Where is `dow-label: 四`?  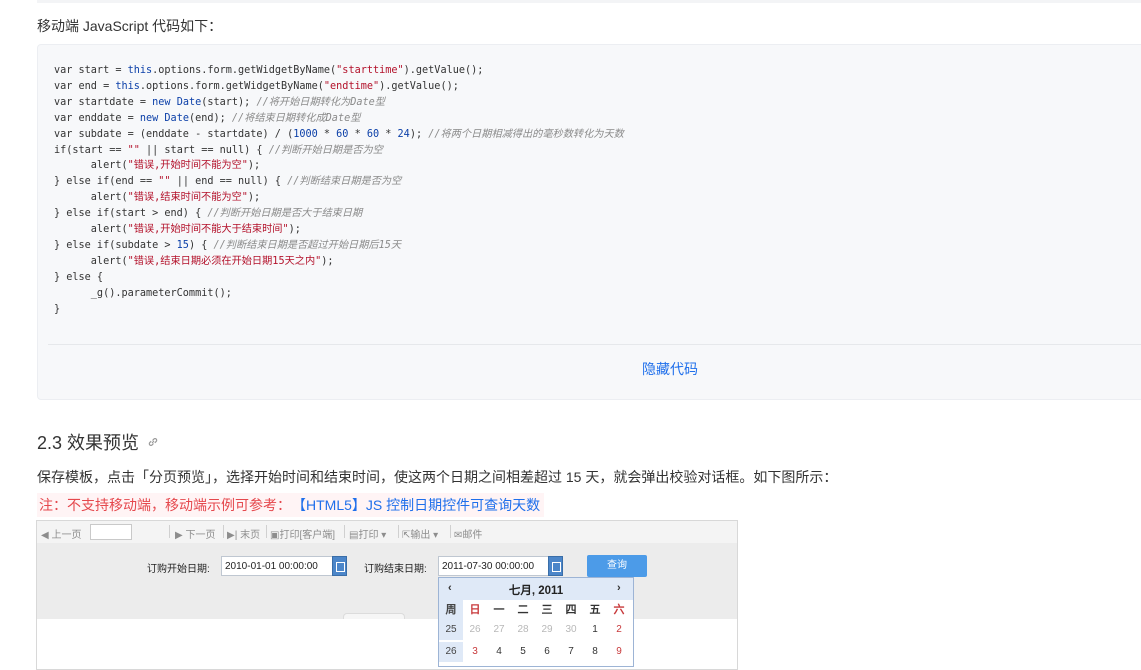 dow-label: 四 is located at coordinates (571, 610).